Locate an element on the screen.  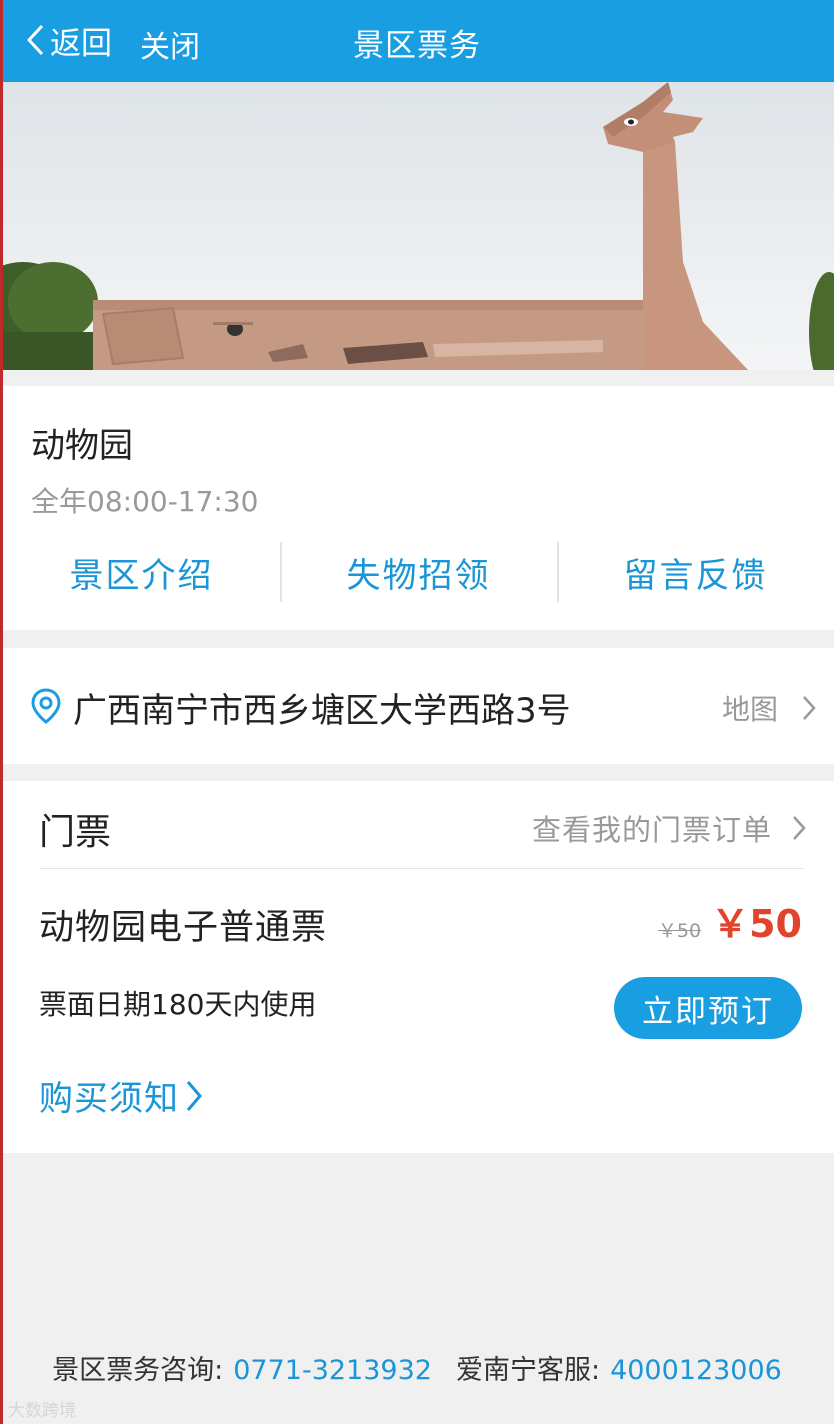
my-orders-label: 查看我的门票订单 is located at coordinates (651, 830).